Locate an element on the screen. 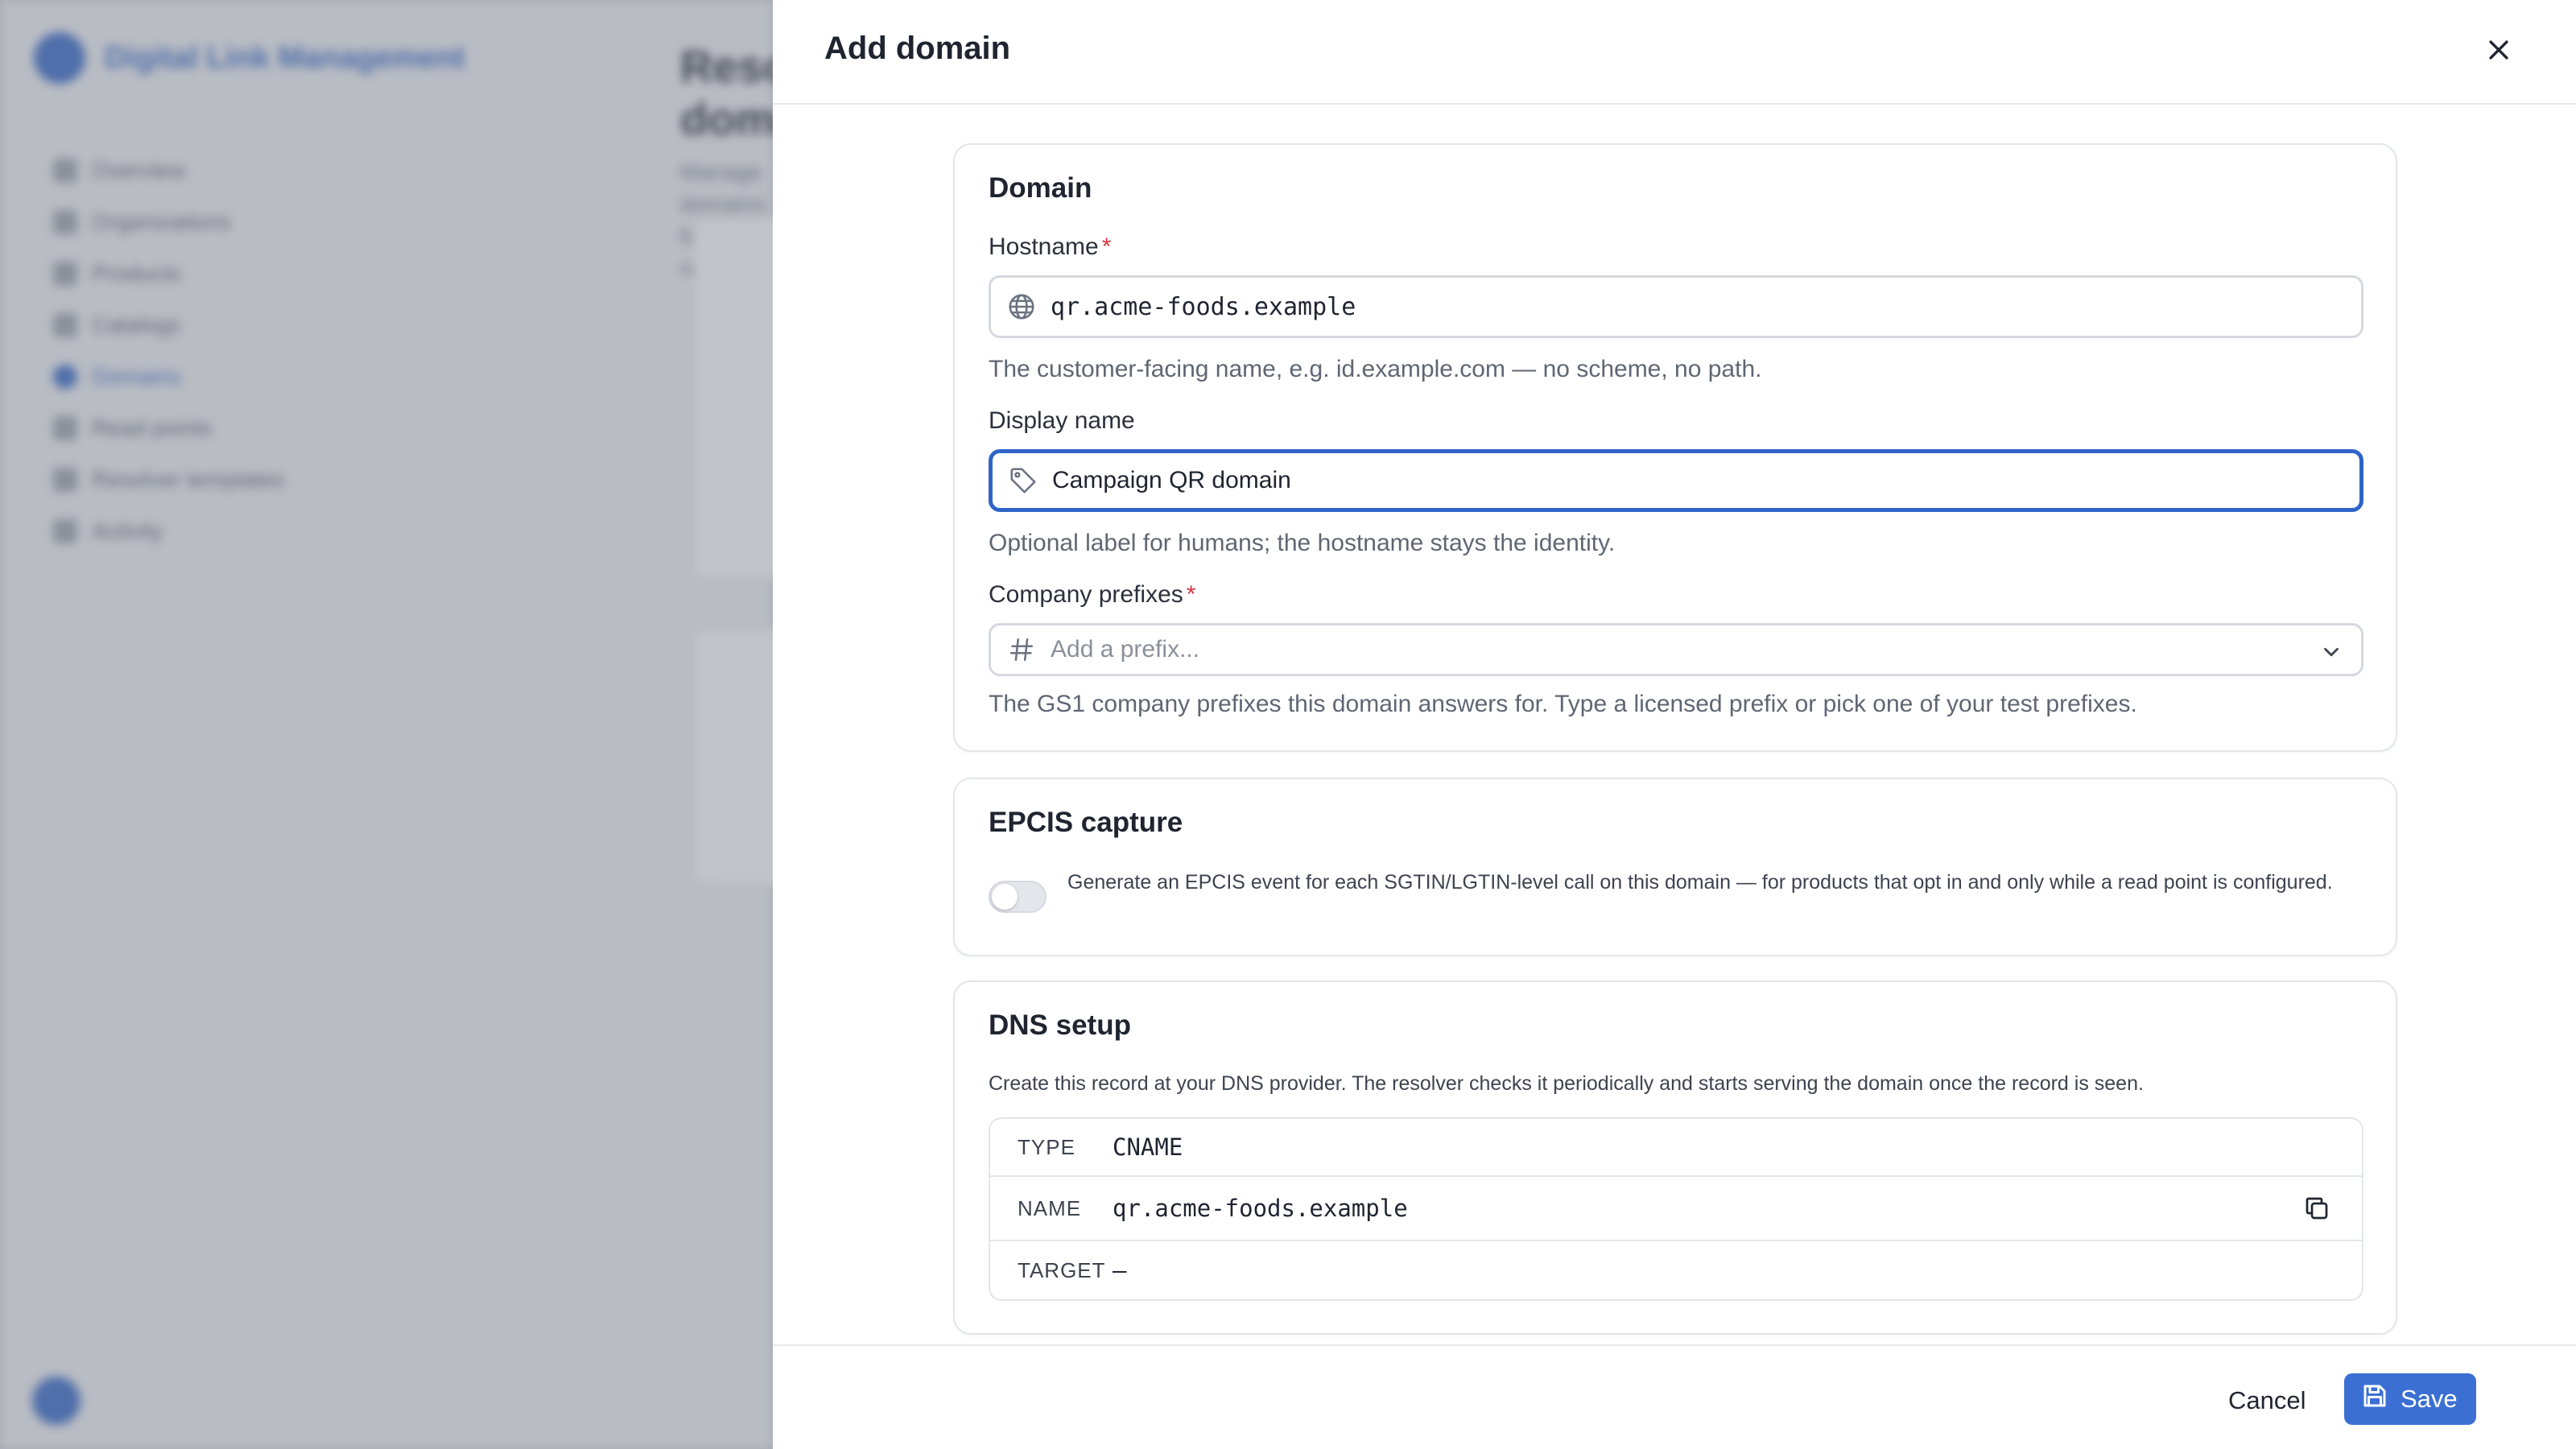  dns-row-type: TYPE CNAME is located at coordinates (1676, 1148).